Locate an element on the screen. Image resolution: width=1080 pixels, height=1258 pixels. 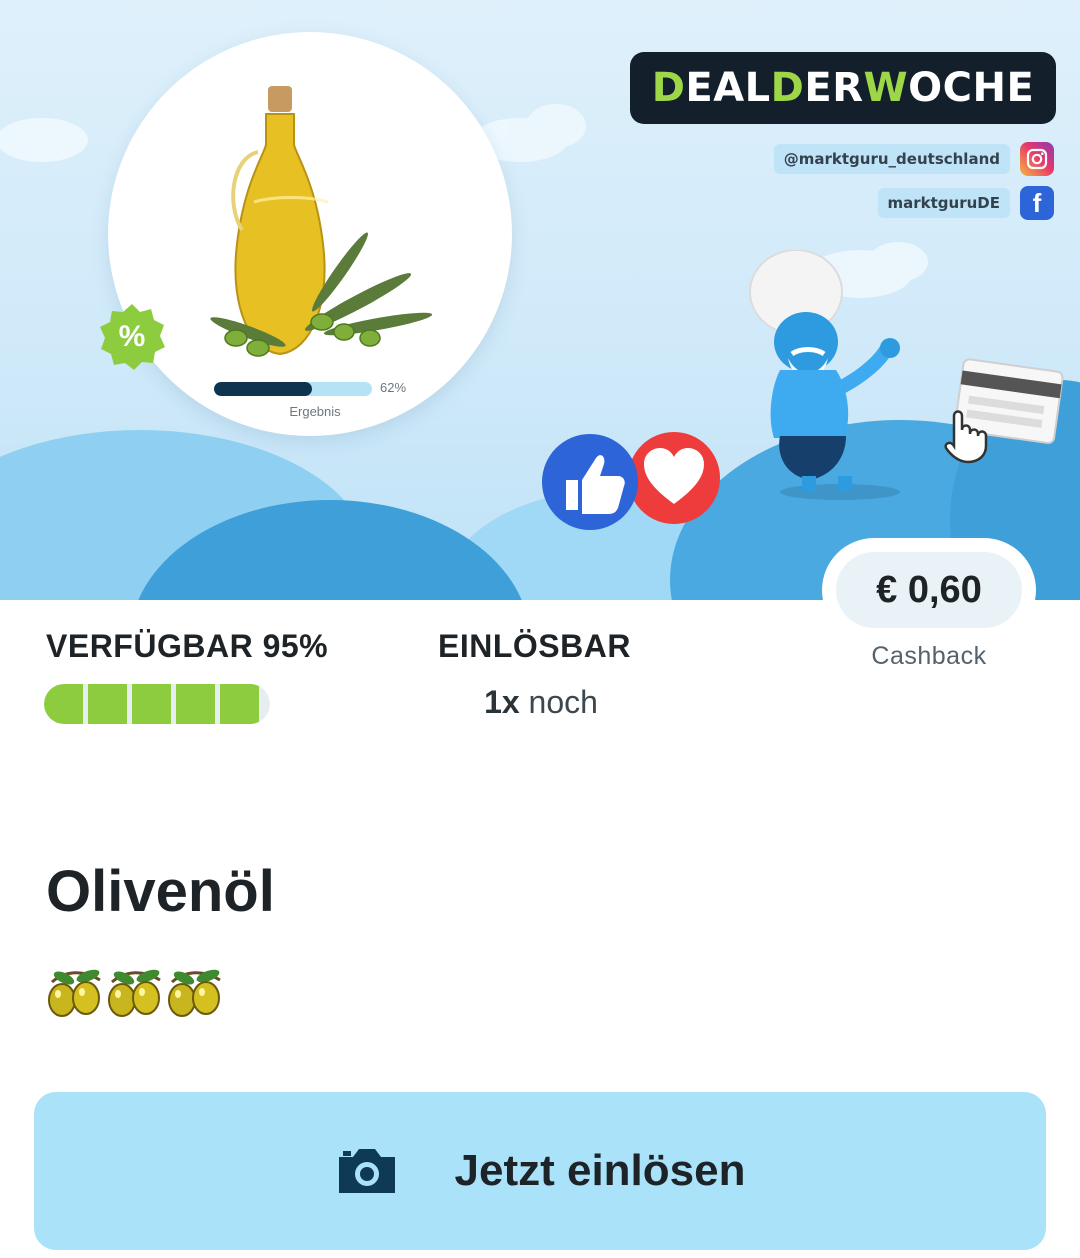
instagram-row: @marktguru_deutschland is located at coordinates (913, 159).